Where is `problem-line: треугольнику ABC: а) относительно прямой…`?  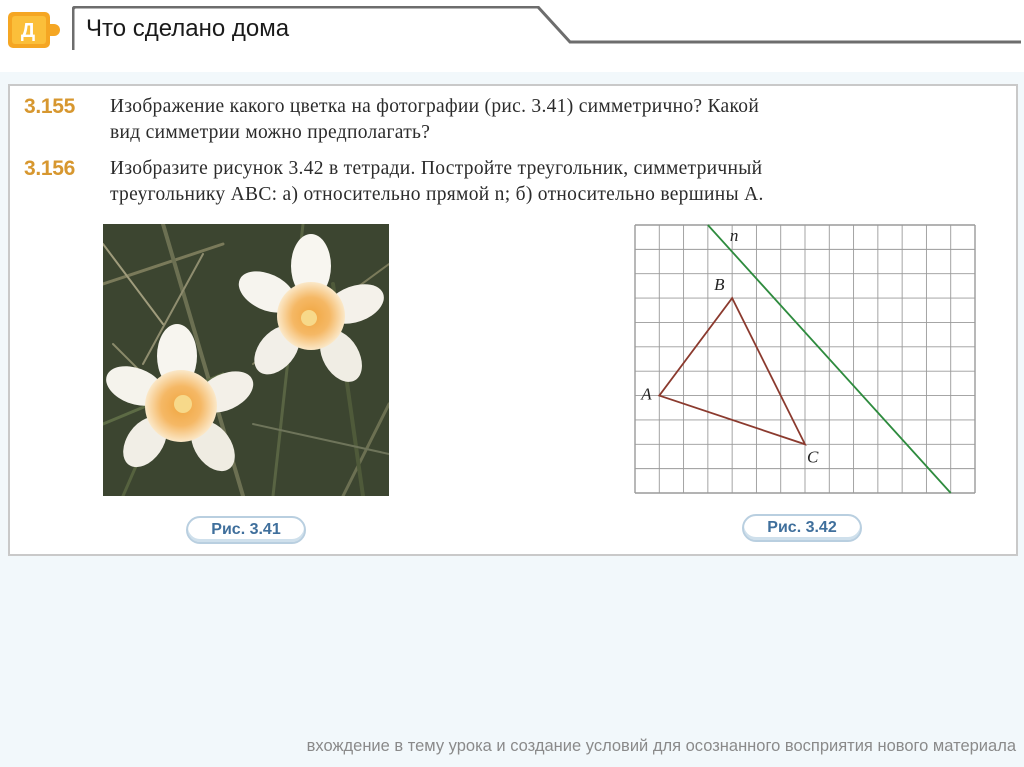
problem-line: треугольнику ABC: а) относительно прямой… is located at coordinates (437, 194).